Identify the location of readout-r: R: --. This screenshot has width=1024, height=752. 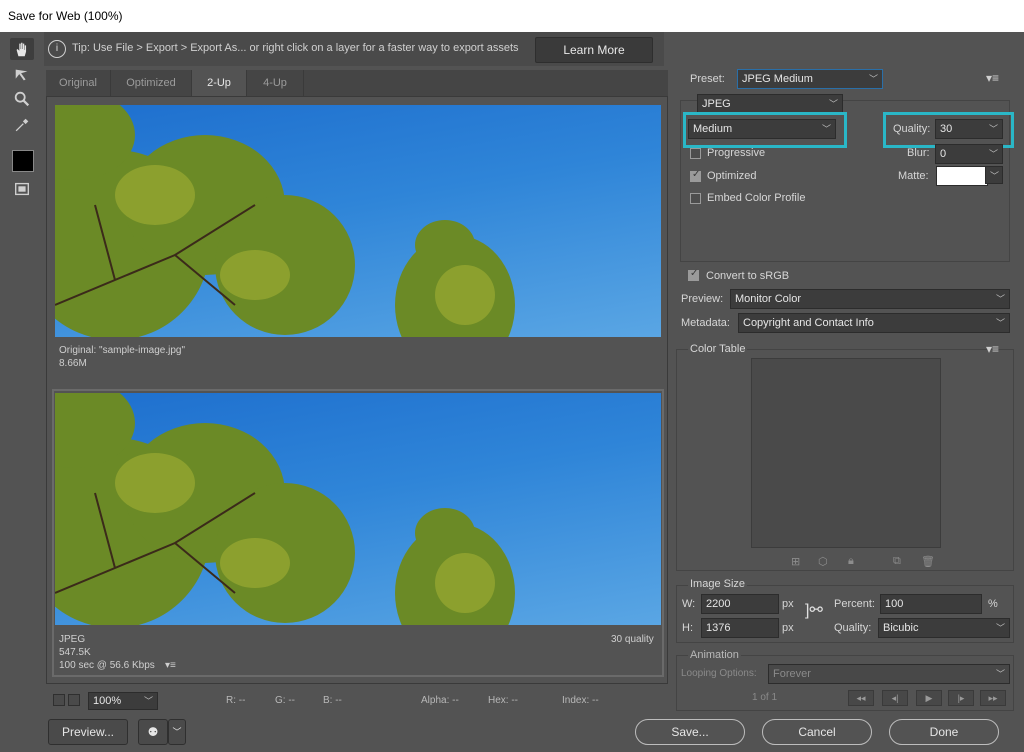
(236, 700).